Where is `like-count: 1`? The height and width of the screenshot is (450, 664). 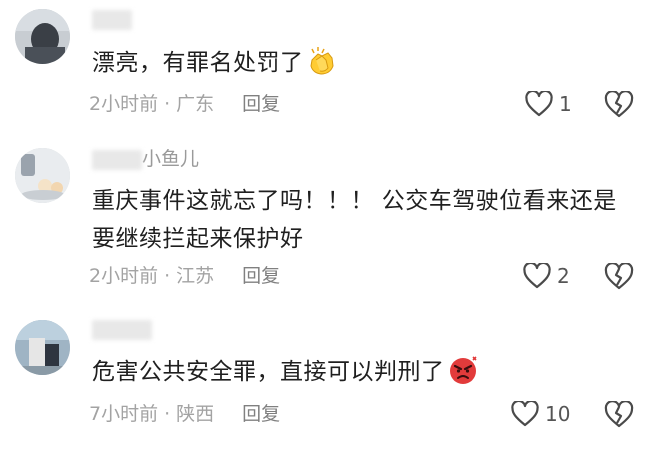
like-count: 1 is located at coordinates (565, 104).